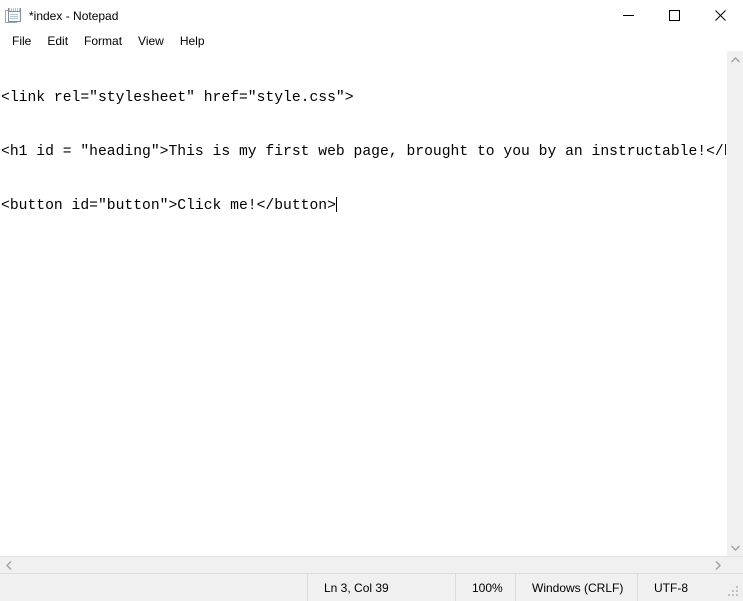 Image resolution: width=743 pixels, height=601 pixels. I want to click on window-controls, so click(674, 15).